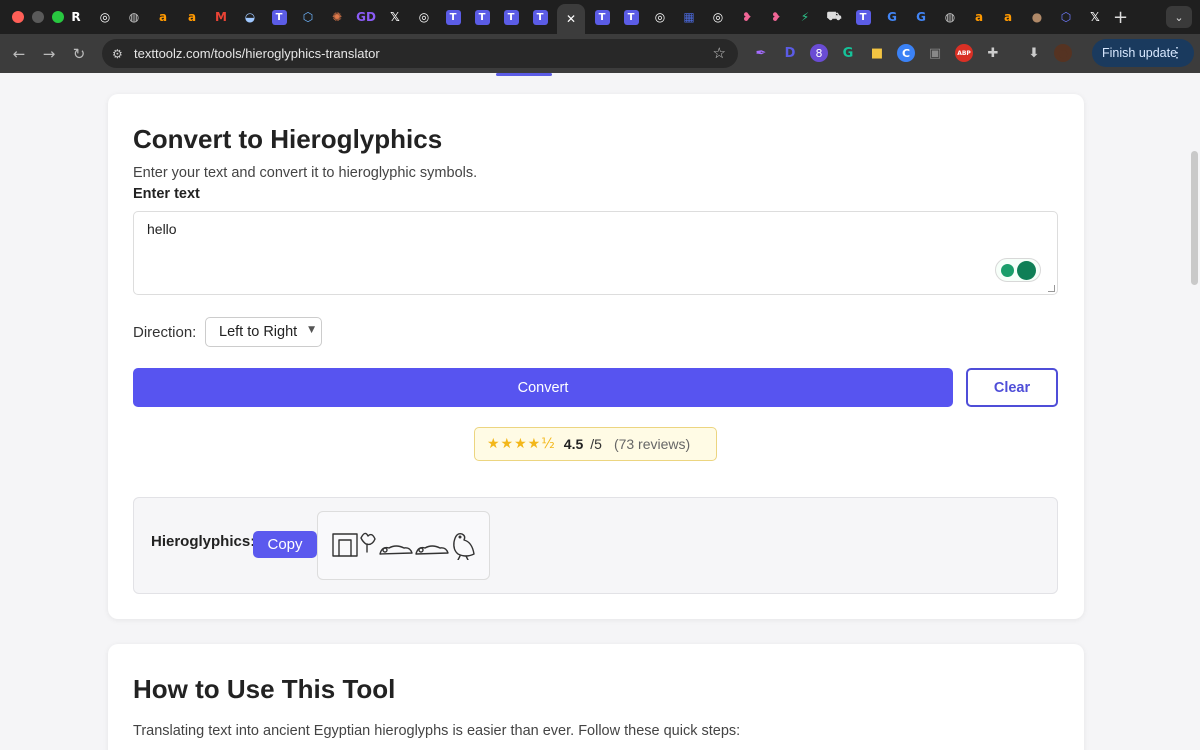 Image resolution: width=1200 pixels, height=750 pixels. Describe the element at coordinates (58, 17) in the screenshot. I see `maximize-window-button` at that location.